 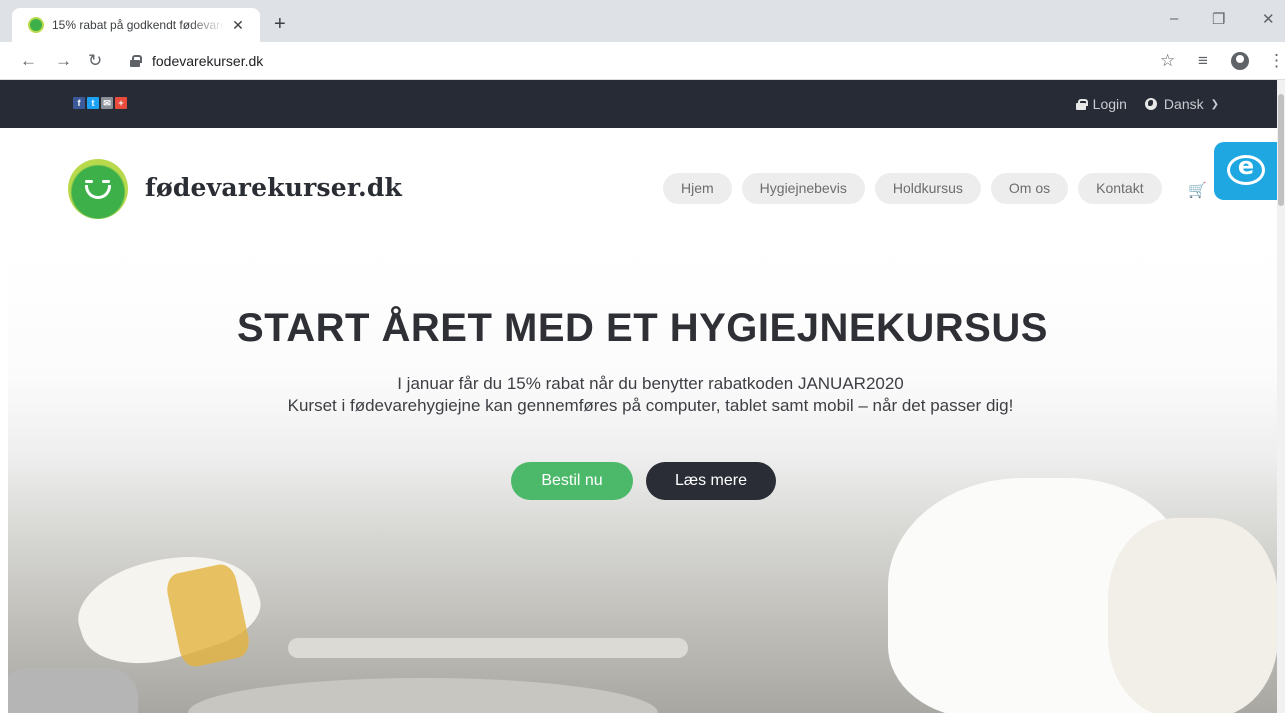 What do you see at coordinates (1281, 150) in the screenshot?
I see `scrollbar-thumb` at bounding box center [1281, 150].